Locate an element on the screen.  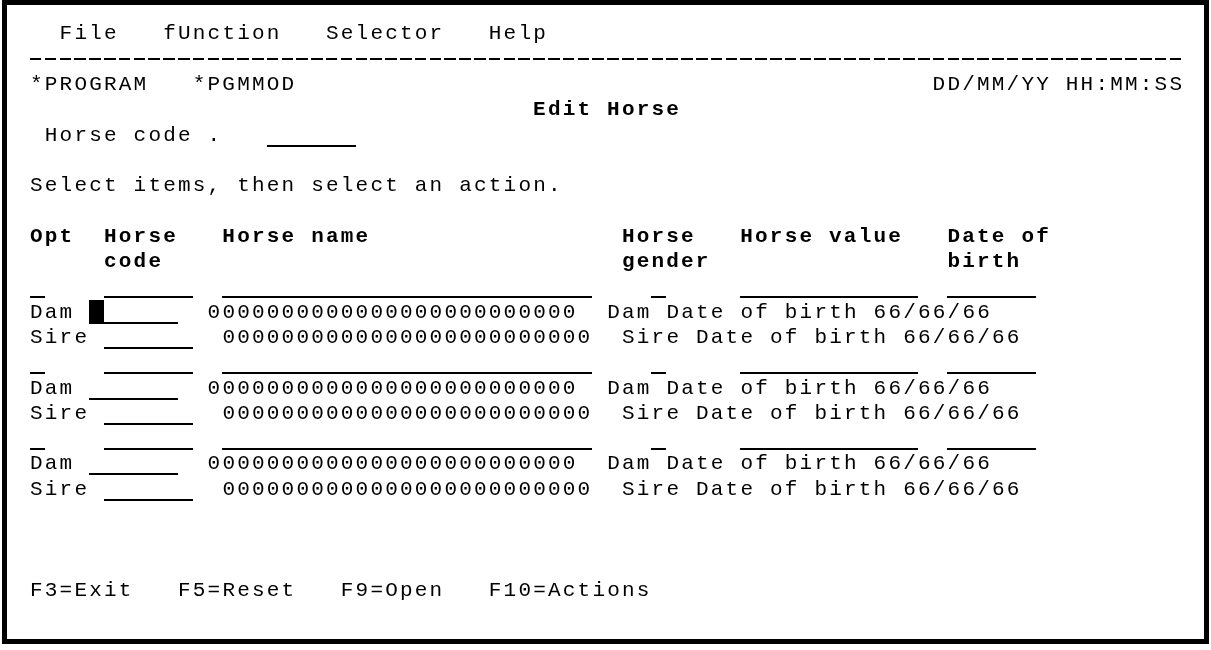
menu-item: Help is located at coordinates (518, 34).